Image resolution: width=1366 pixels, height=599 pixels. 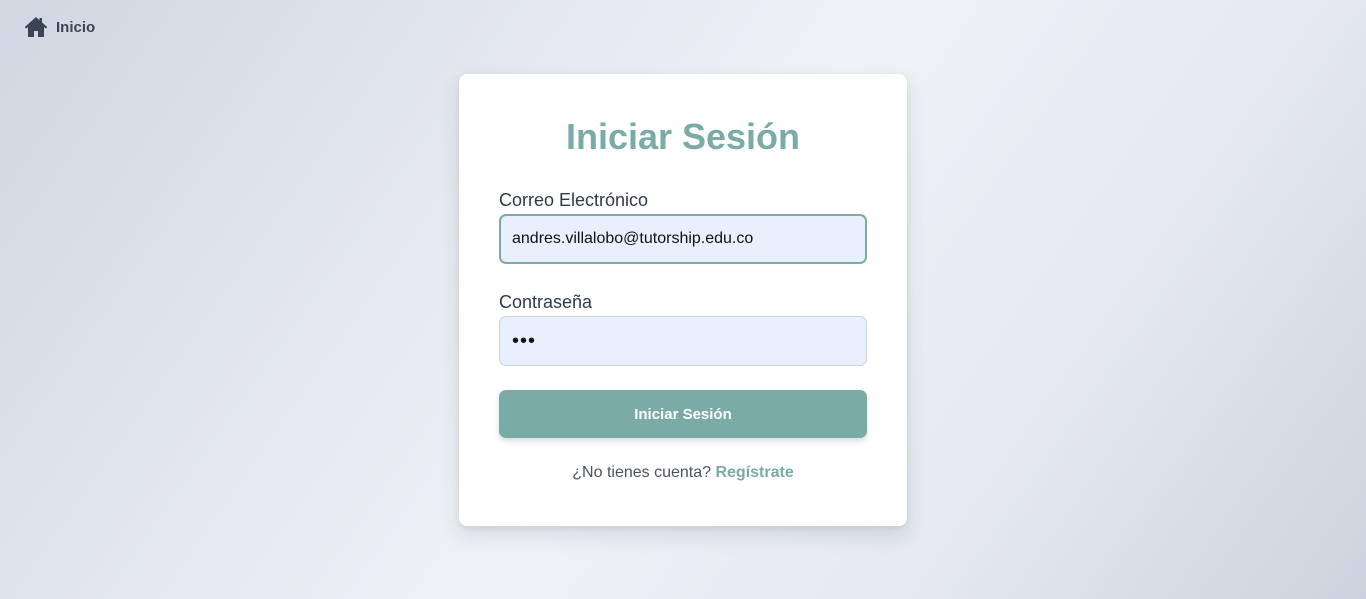 I want to click on password-label: Contraseña, so click(x=546, y=302).